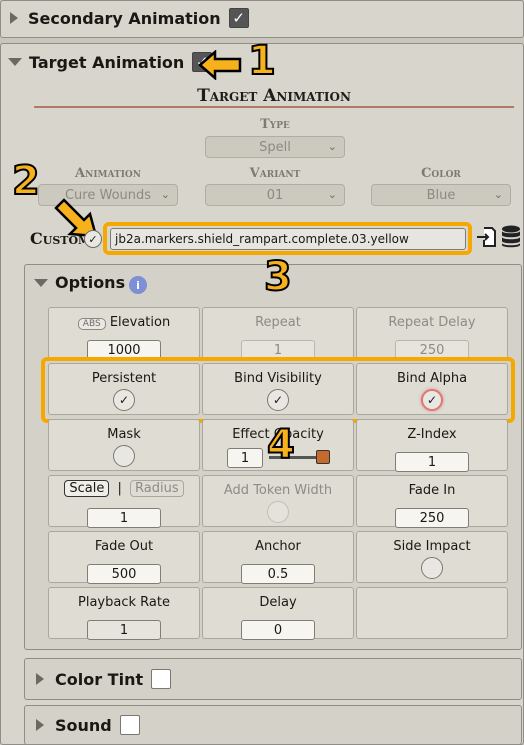  I want to click on custom-label: Custom, so click(60, 238).